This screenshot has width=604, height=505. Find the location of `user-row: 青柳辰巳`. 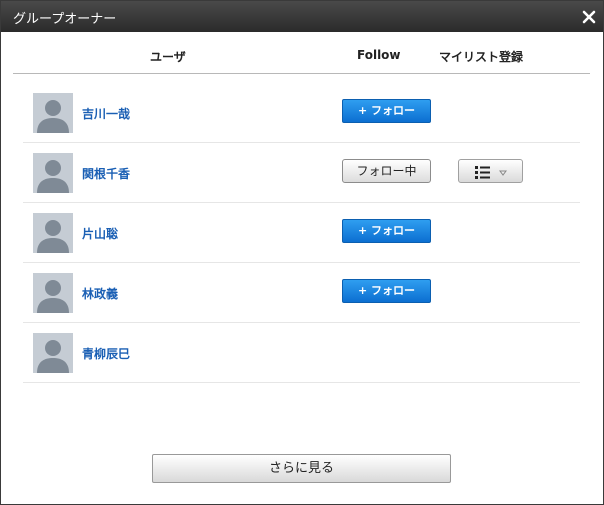

user-row: 青柳辰巳 is located at coordinates (301, 353).